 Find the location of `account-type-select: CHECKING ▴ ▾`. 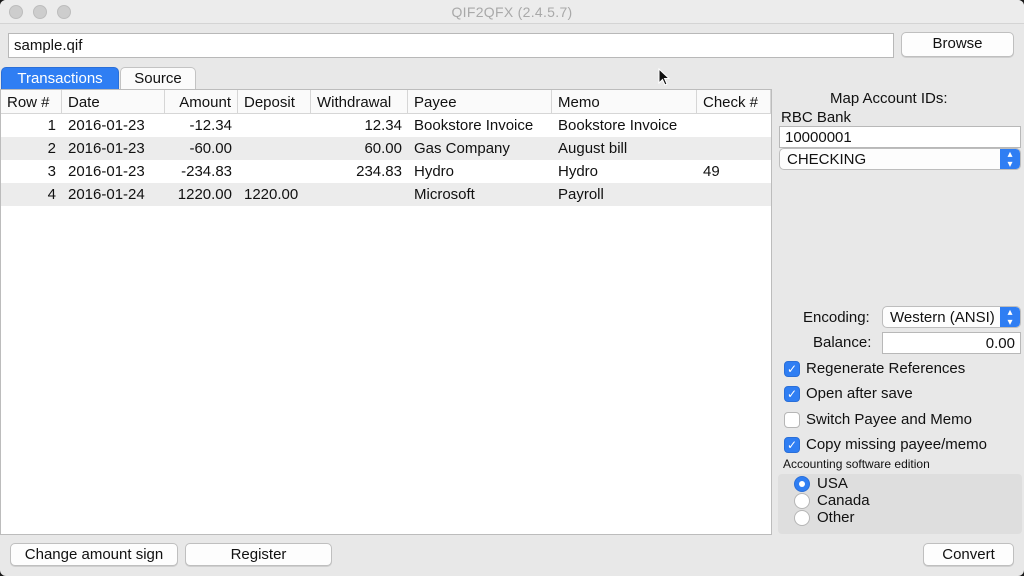

account-type-select: CHECKING ▴ ▾ is located at coordinates (900, 159).